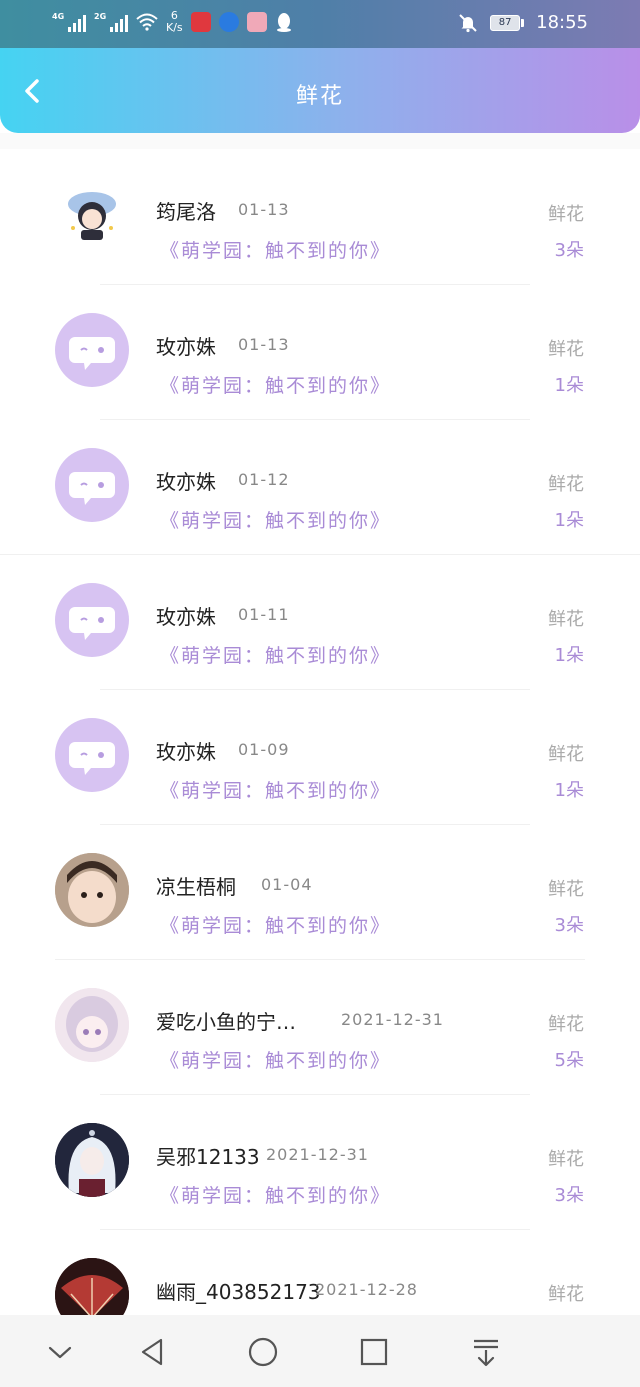 This screenshot has width=640, height=1387. Describe the element at coordinates (147, 22) in the screenshot. I see `wifi-icon` at that location.